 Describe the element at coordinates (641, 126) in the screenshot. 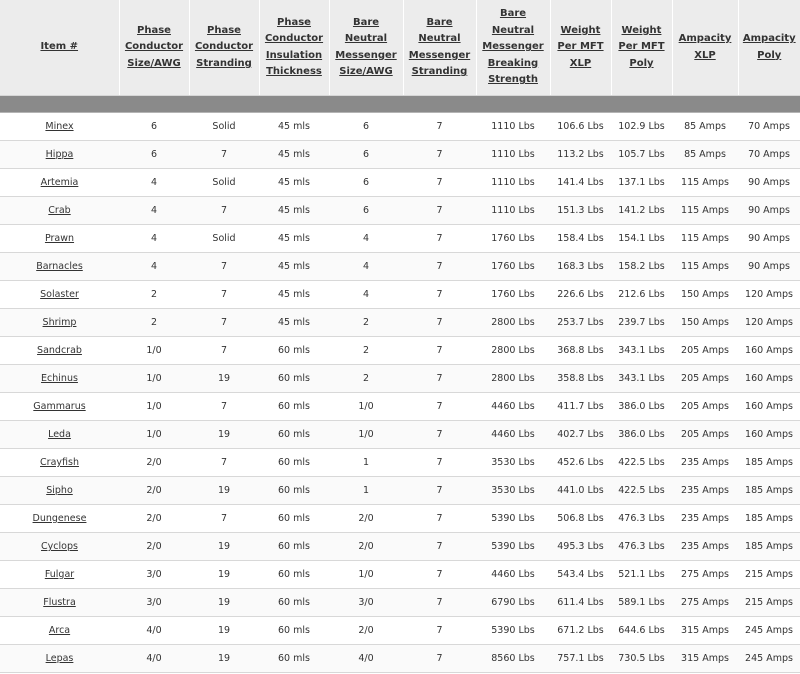

I see `weight-poly-cell: 102.9 Lbs` at that location.